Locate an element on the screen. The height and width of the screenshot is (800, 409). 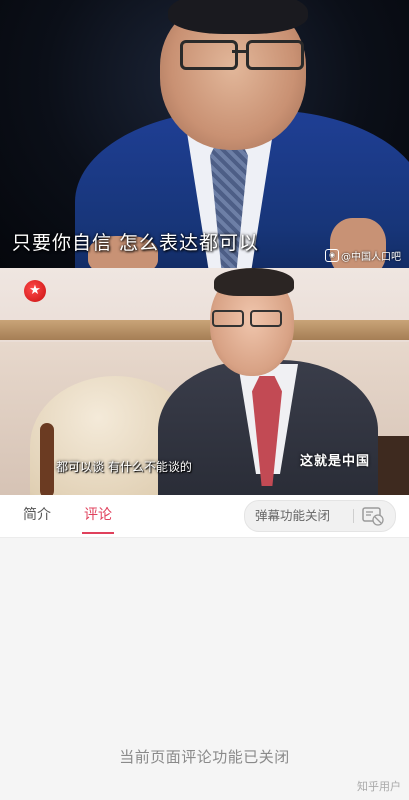
danmaku-divider is located at coordinates (353, 516).